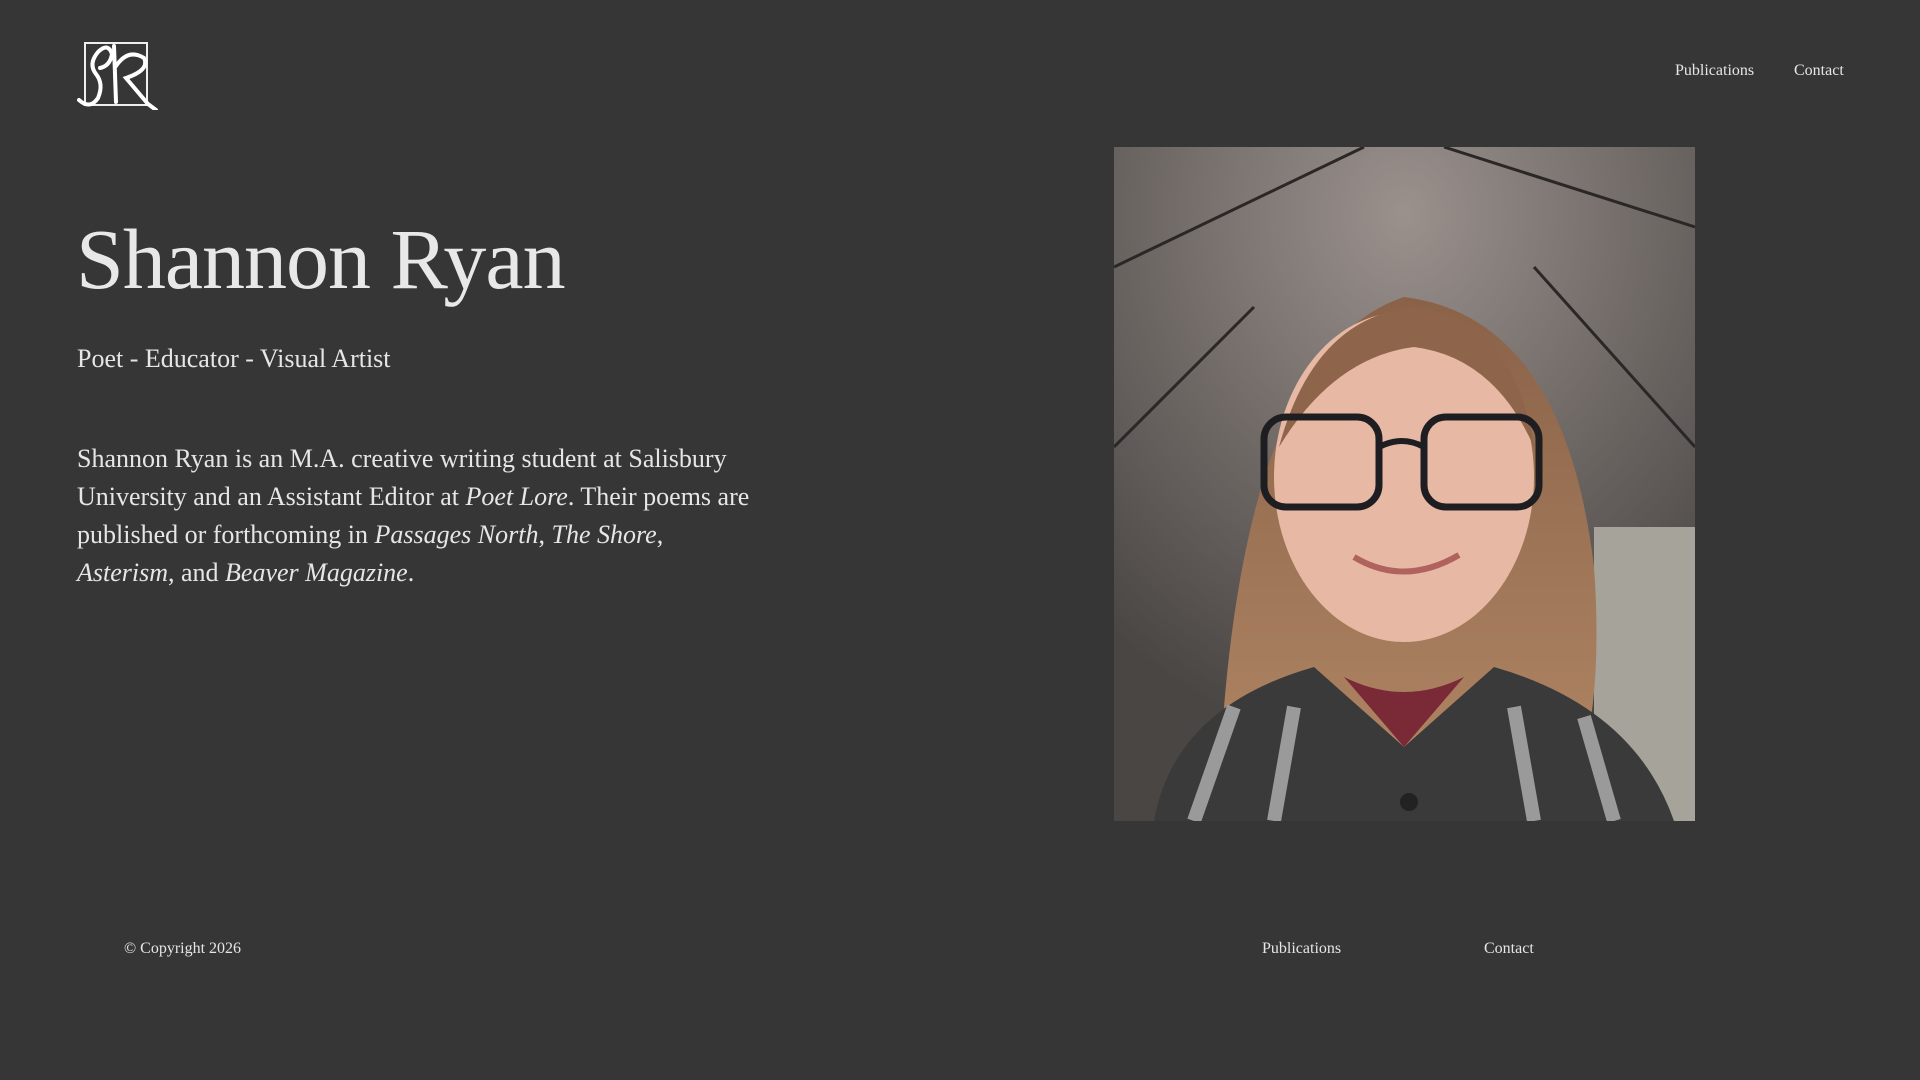 The height and width of the screenshot is (1080, 1920). I want to click on publication-title: Asterism, so click(122, 572).